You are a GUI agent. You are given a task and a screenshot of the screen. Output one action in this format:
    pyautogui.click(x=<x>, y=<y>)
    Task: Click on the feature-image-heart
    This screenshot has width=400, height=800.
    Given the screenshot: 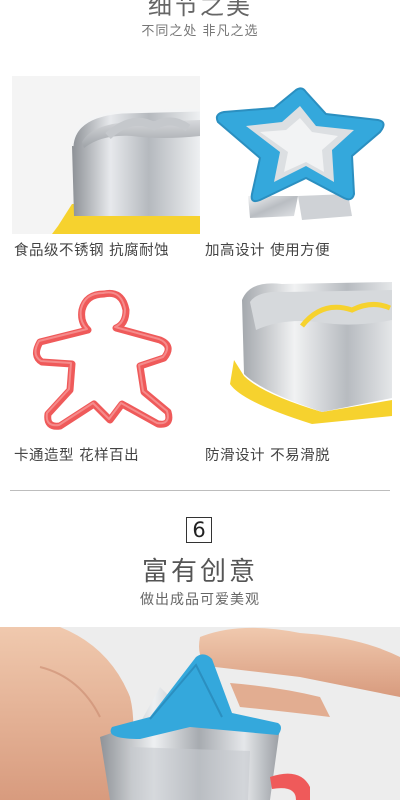 What is the action you would take?
    pyautogui.click(x=297, y=360)
    